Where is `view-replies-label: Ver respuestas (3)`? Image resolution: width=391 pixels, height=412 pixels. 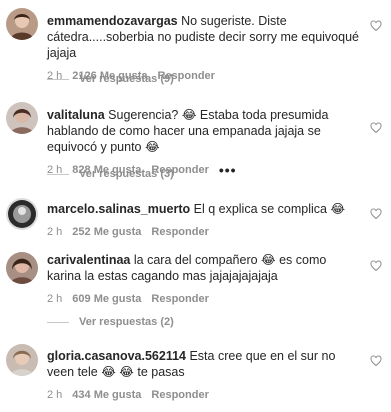
view-replies-label: Ver respuestas (3) is located at coordinates (126, 174).